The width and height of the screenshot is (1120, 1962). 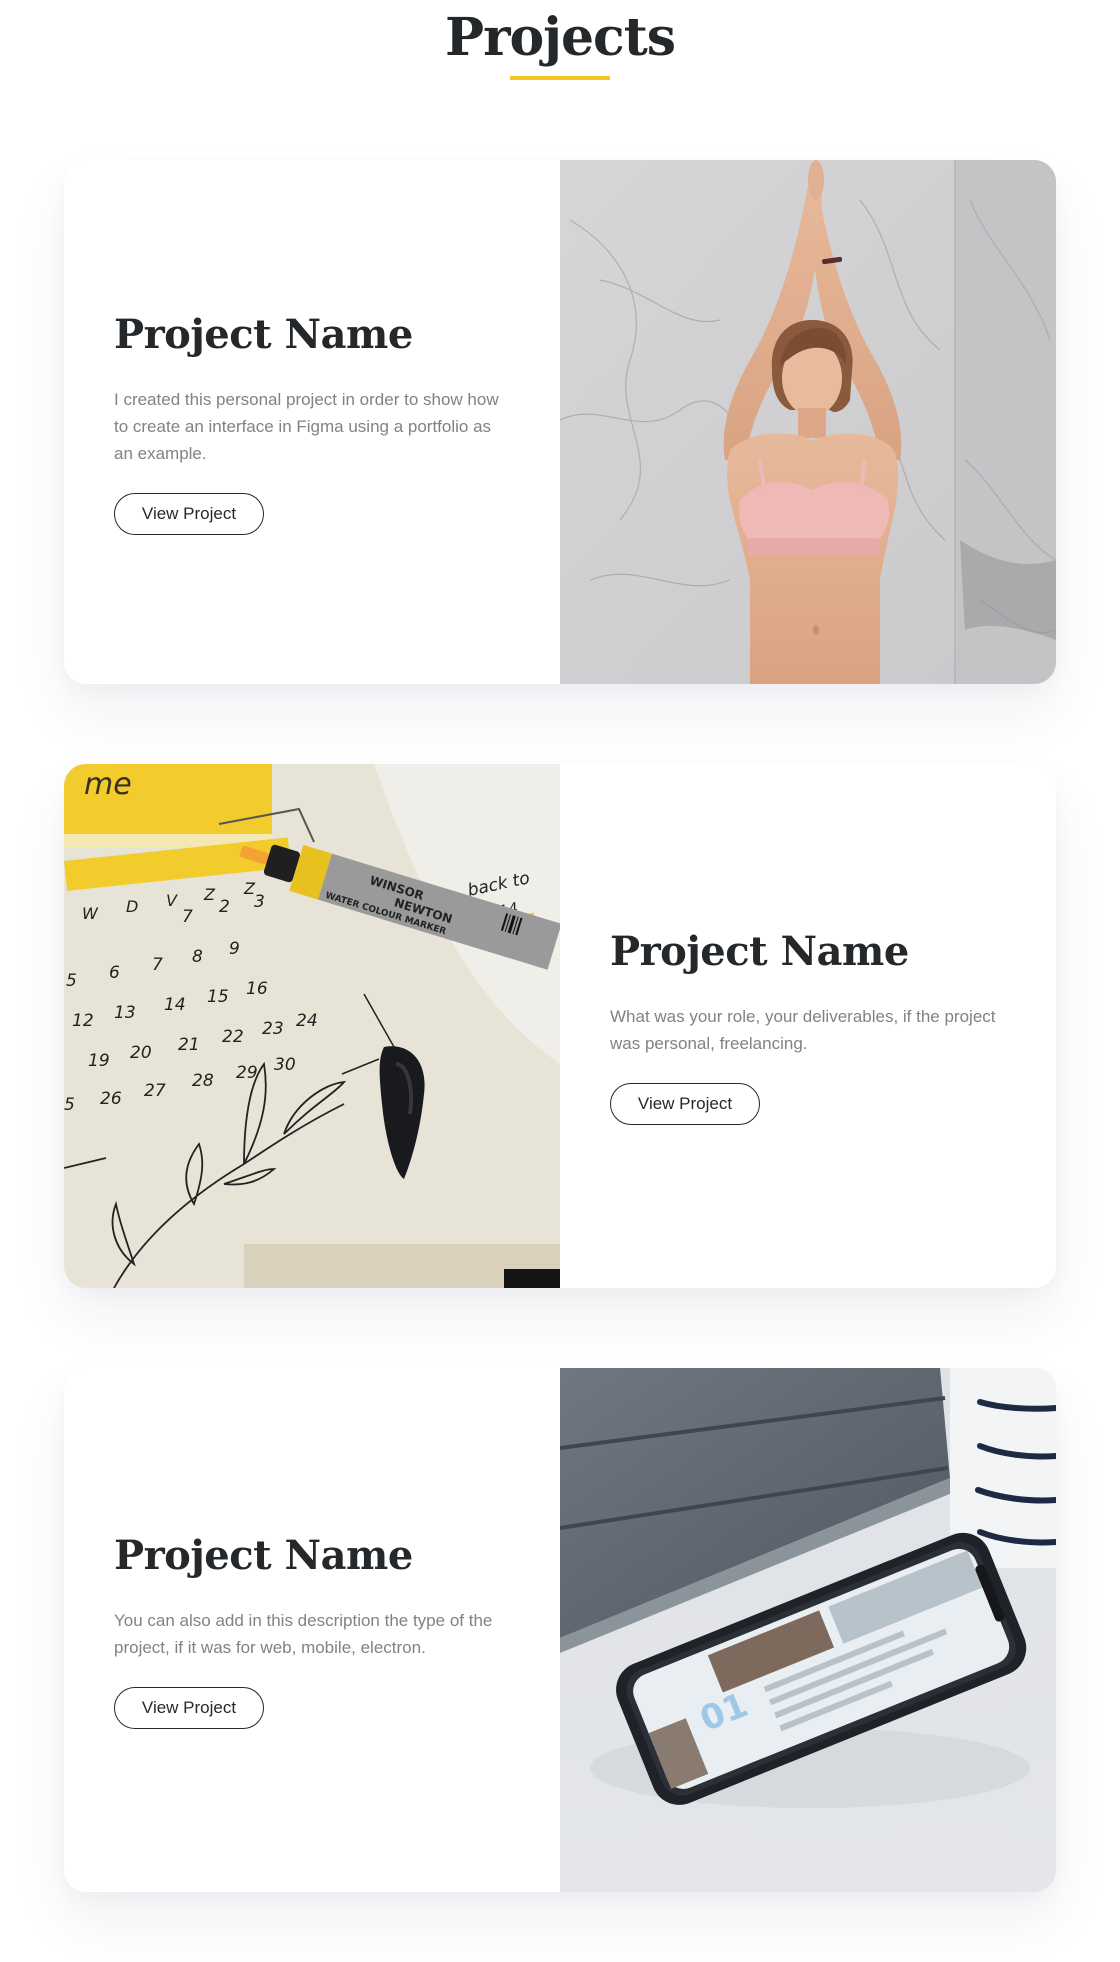 What do you see at coordinates (218, 997) in the screenshot?
I see `svg-text: 15` at bounding box center [218, 997].